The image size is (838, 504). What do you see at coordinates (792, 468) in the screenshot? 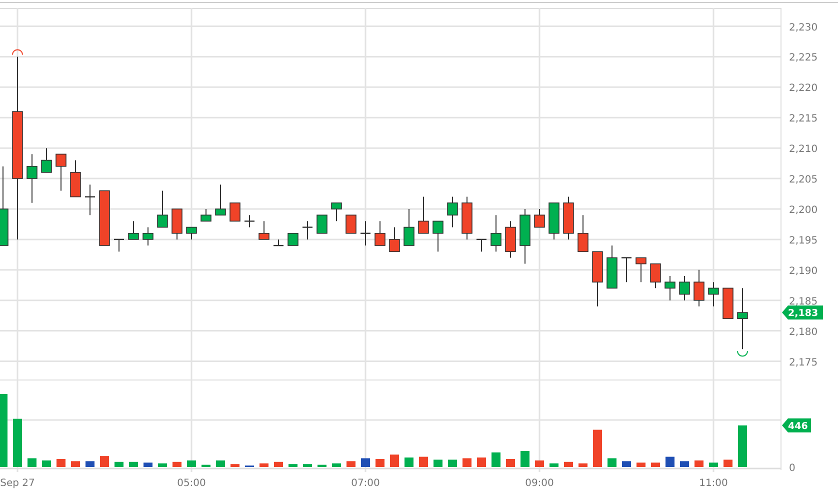
I see `axis-label: 0` at bounding box center [792, 468].